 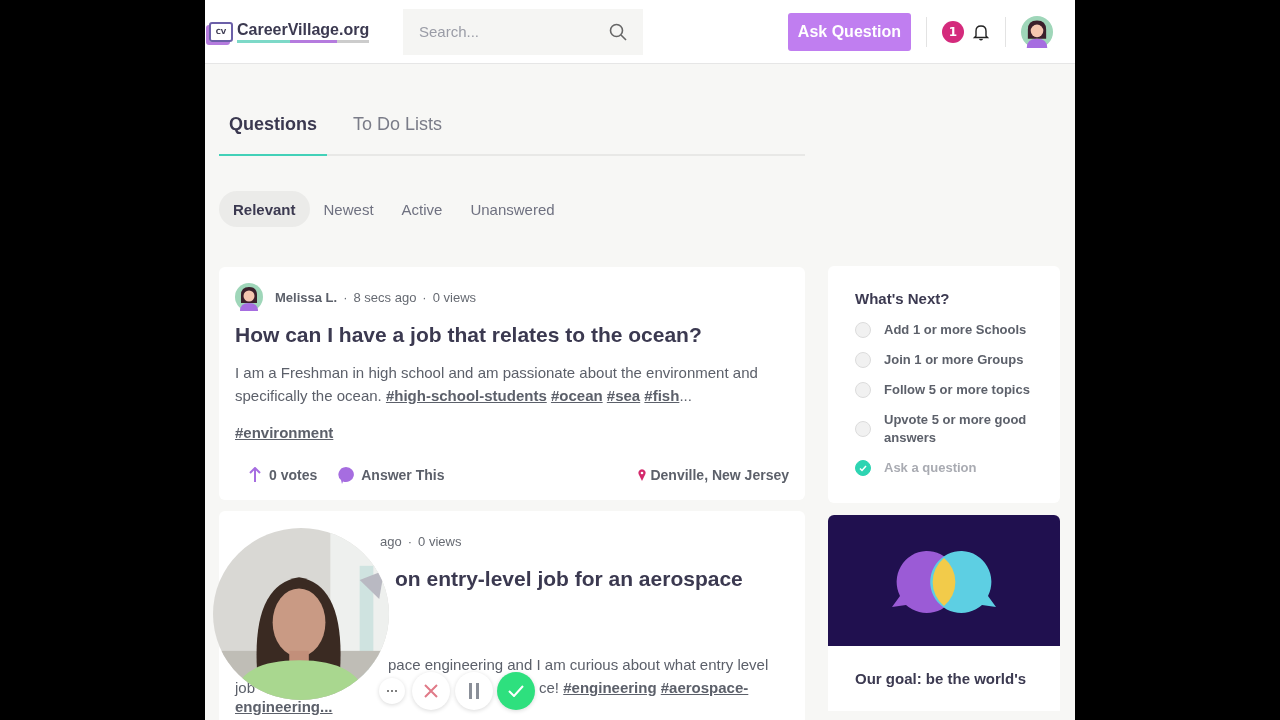 What do you see at coordinates (284, 432) in the screenshot?
I see `hashtag-link: #environment` at bounding box center [284, 432].